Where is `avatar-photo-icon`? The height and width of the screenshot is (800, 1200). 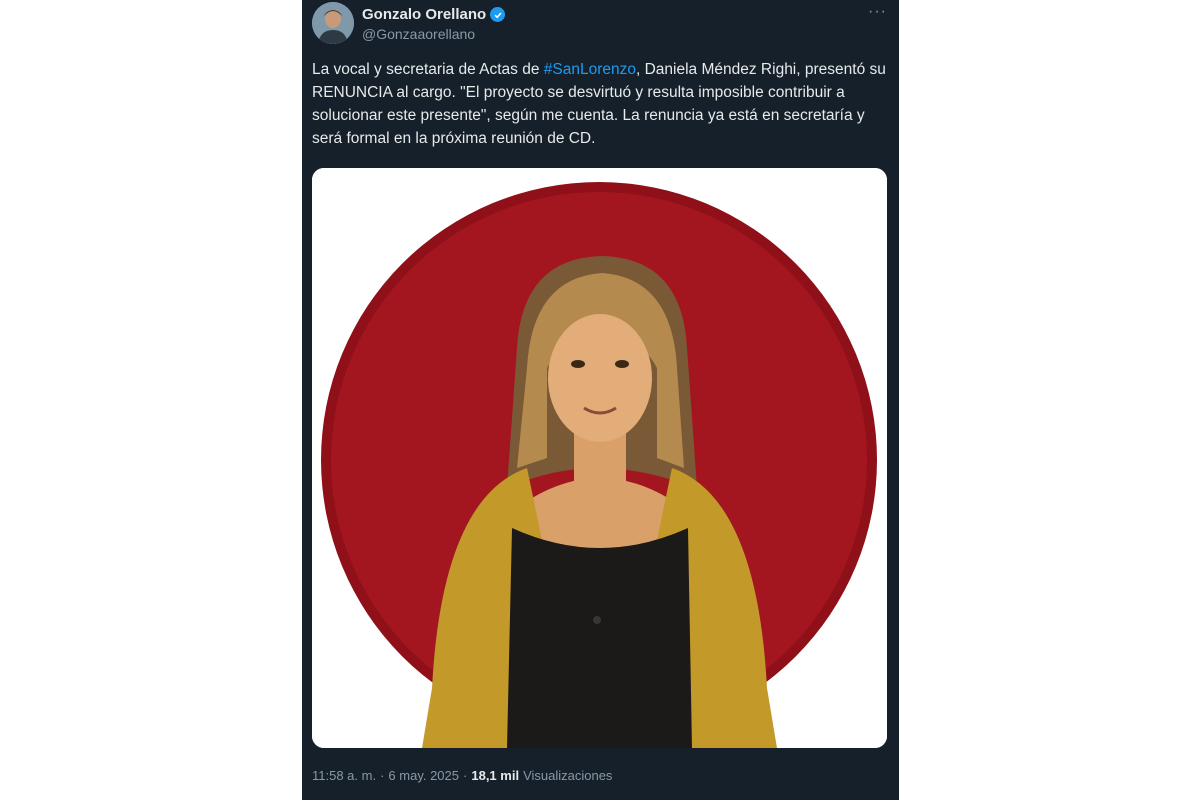
avatar-photo-icon is located at coordinates (333, 23).